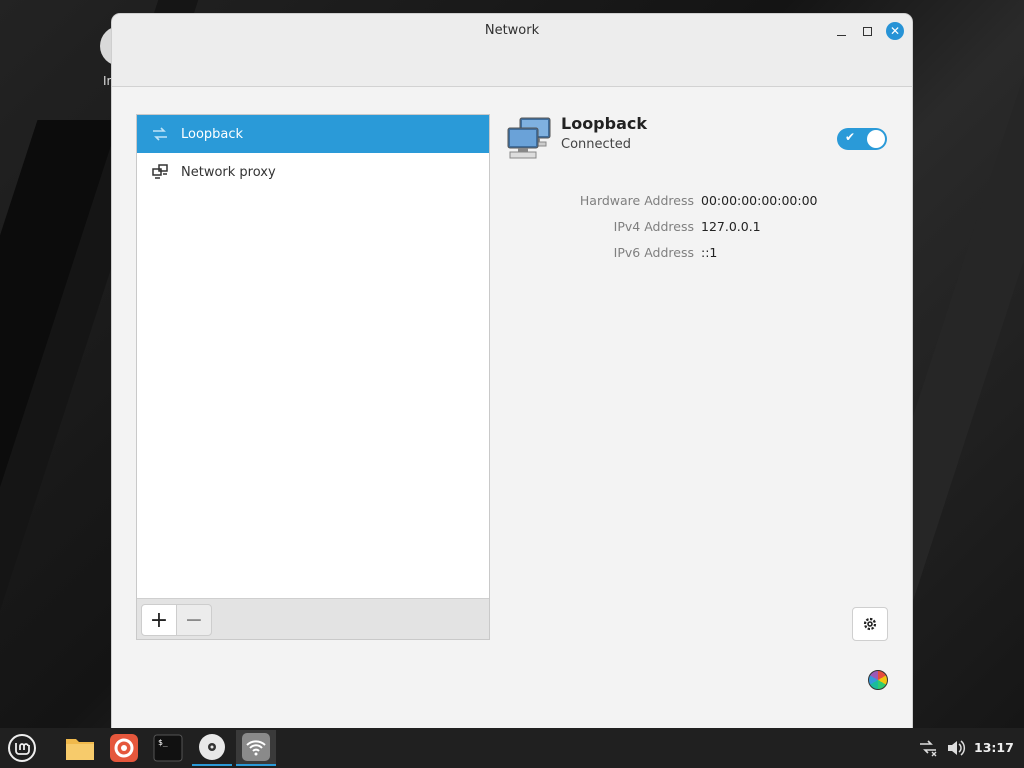 The width and height of the screenshot is (1024, 768). I want to click on files-icon, so click(80, 749).